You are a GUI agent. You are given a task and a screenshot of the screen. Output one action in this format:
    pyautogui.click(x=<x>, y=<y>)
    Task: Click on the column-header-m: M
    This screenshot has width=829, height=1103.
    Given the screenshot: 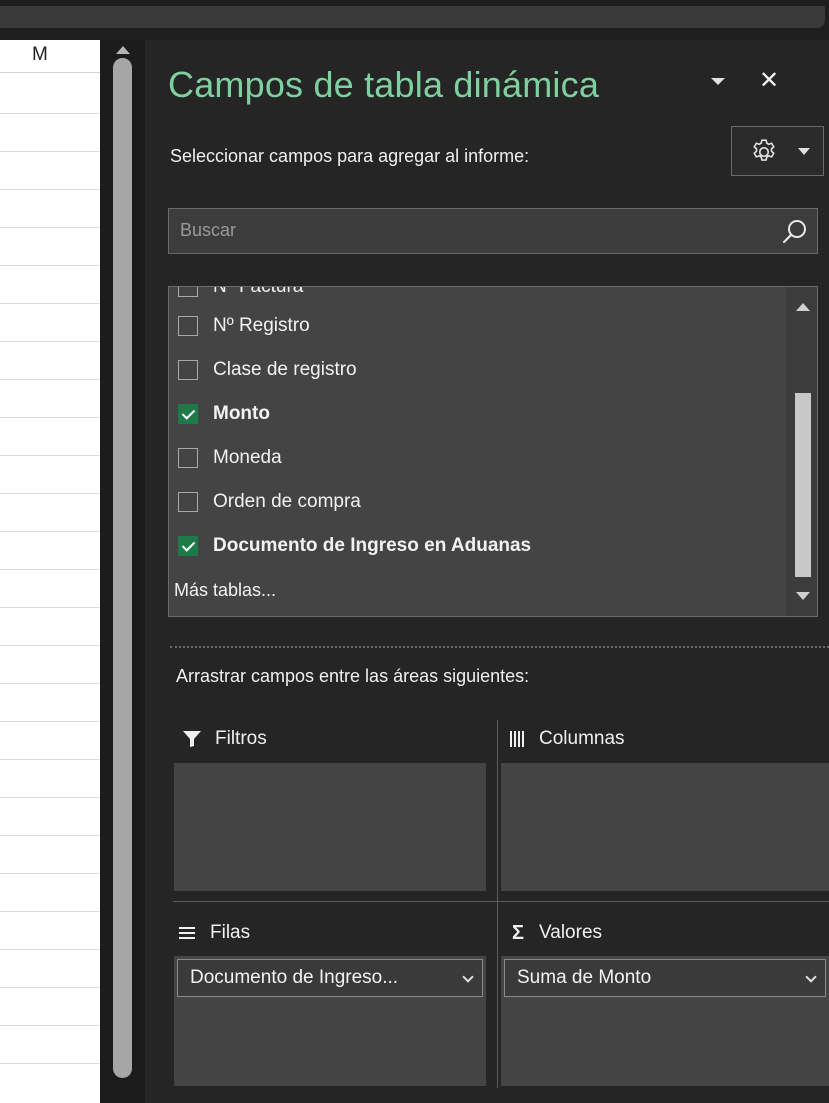 What is the action you would take?
    pyautogui.click(x=50, y=56)
    